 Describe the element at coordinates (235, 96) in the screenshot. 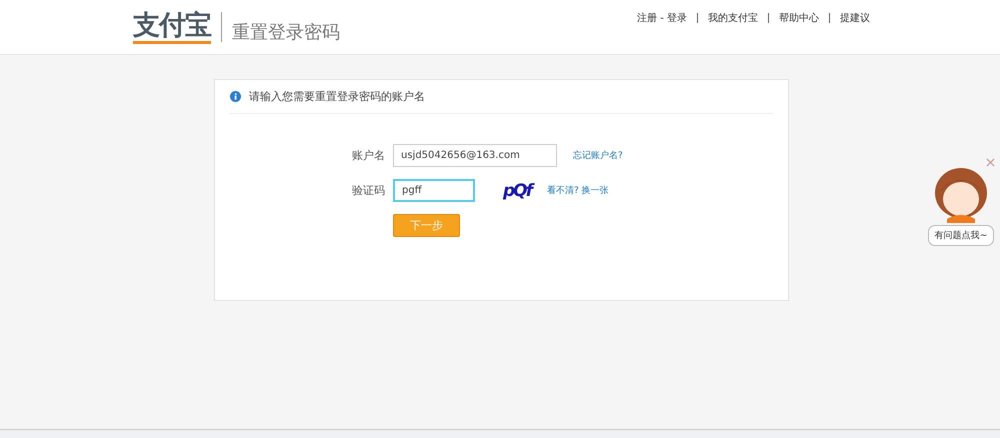

I see `info-icon` at that location.